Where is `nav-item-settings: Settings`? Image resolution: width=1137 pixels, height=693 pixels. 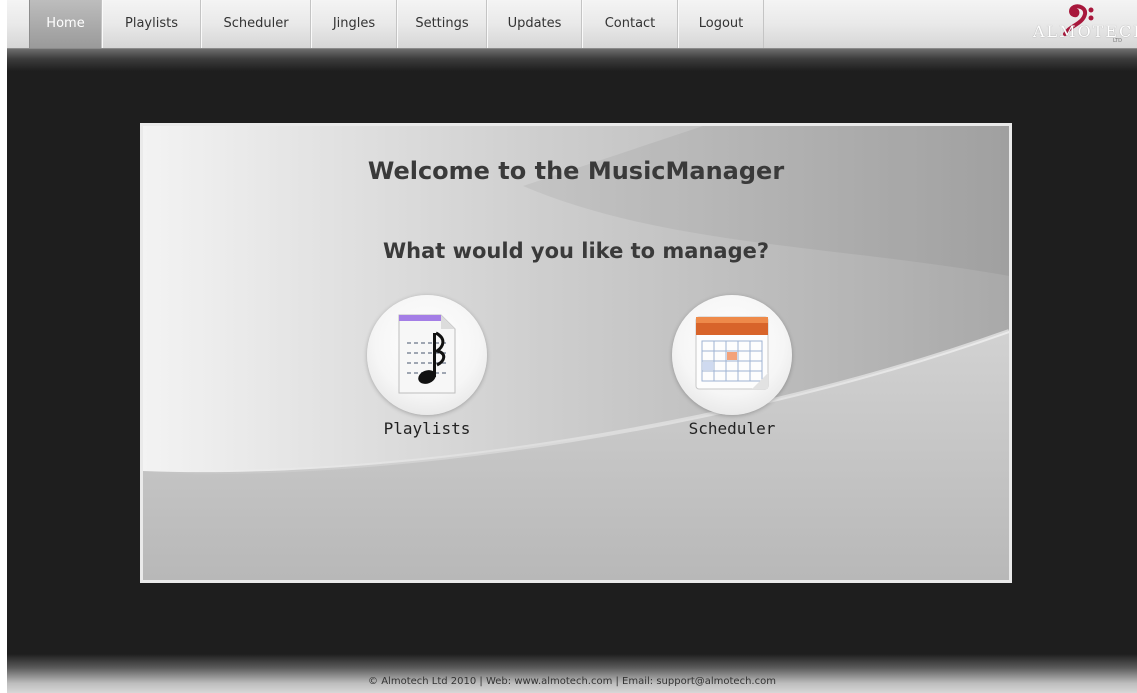
nav-item-settings: Settings is located at coordinates (442, 24).